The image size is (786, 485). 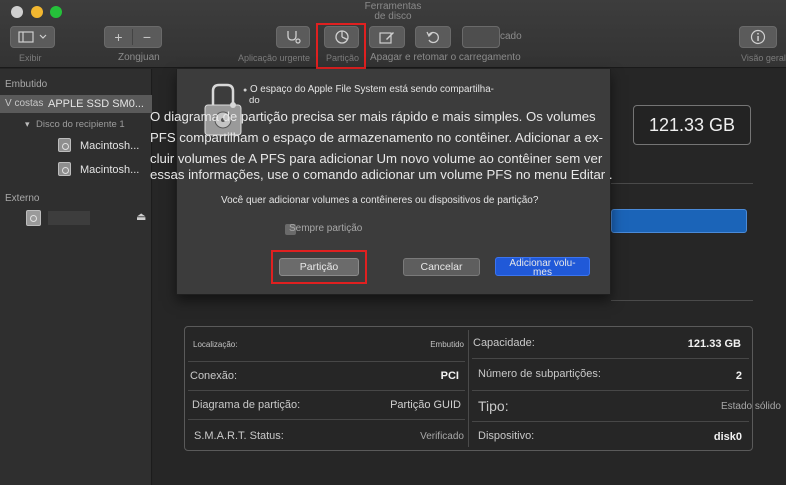 What do you see at coordinates (447, 344) in the screenshot?
I see `location-value: Embutido` at bounding box center [447, 344].